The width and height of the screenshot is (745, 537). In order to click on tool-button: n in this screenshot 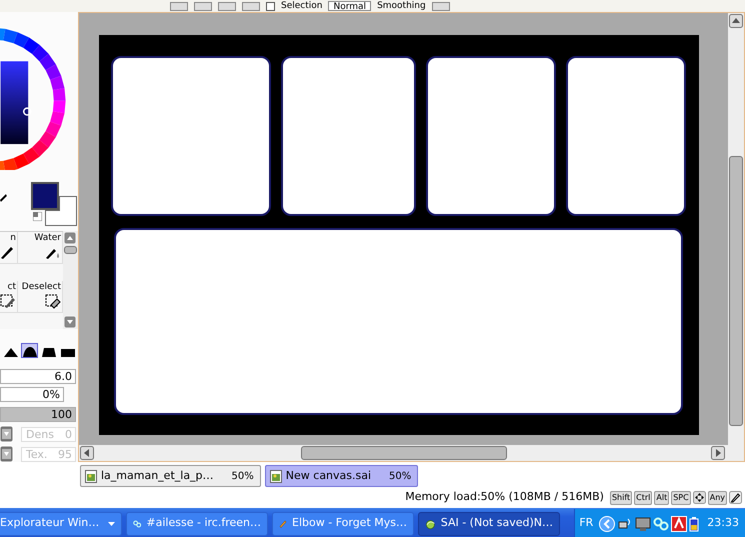, I will do `click(9, 248)`.